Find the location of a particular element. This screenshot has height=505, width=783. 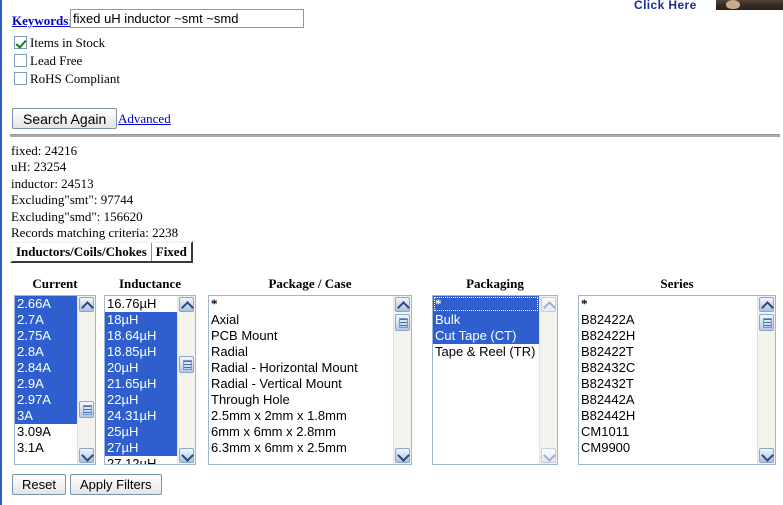

list-item: B82422H is located at coordinates (668, 336).